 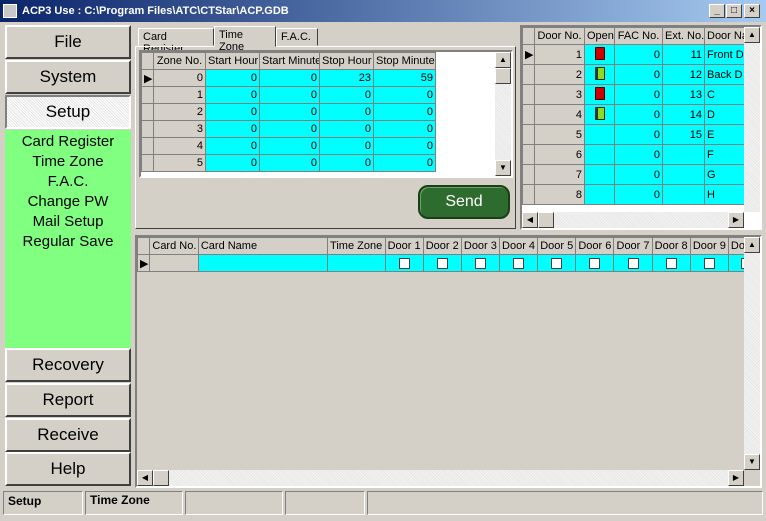 I want to click on tz-vertical-scrollbar: ▲ ▼, so click(x=503, y=114).